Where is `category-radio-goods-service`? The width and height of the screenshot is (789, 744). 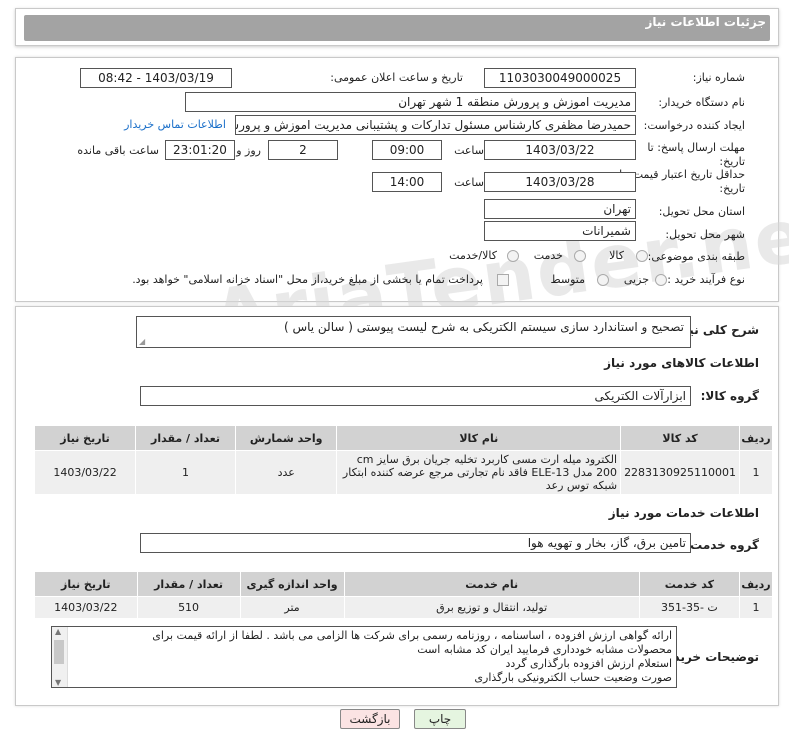 category-radio-goods-service is located at coordinates (513, 256).